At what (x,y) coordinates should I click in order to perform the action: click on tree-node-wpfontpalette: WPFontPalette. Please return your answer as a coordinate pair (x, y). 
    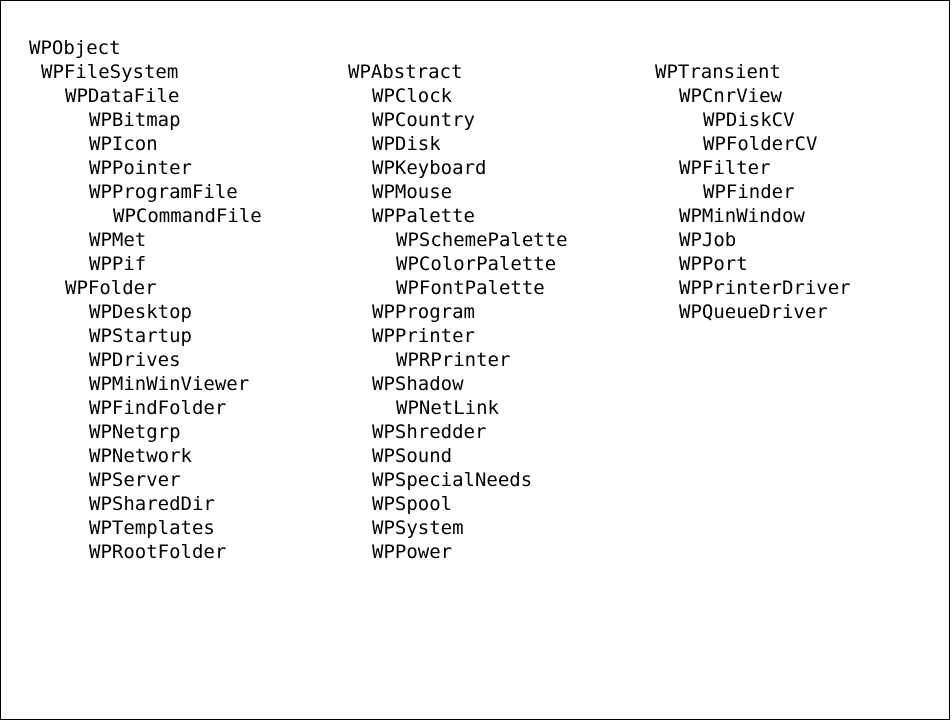
    Looking at the image, I should click on (470, 288).